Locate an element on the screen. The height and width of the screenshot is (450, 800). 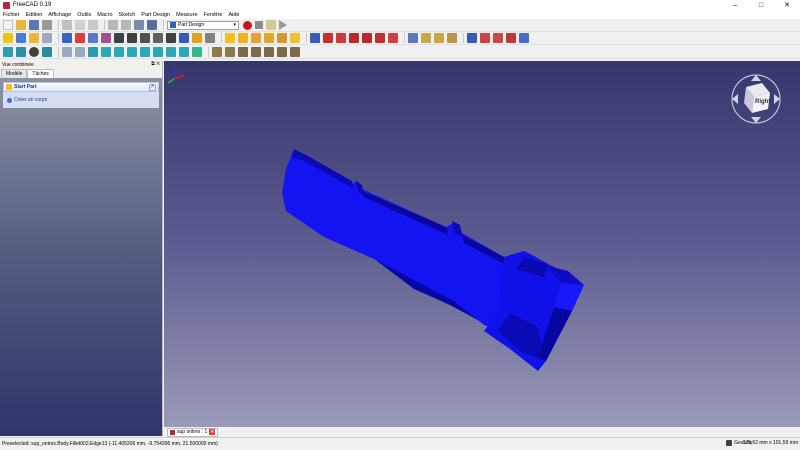
measure-linear-icon is located at coordinates (217, 51).